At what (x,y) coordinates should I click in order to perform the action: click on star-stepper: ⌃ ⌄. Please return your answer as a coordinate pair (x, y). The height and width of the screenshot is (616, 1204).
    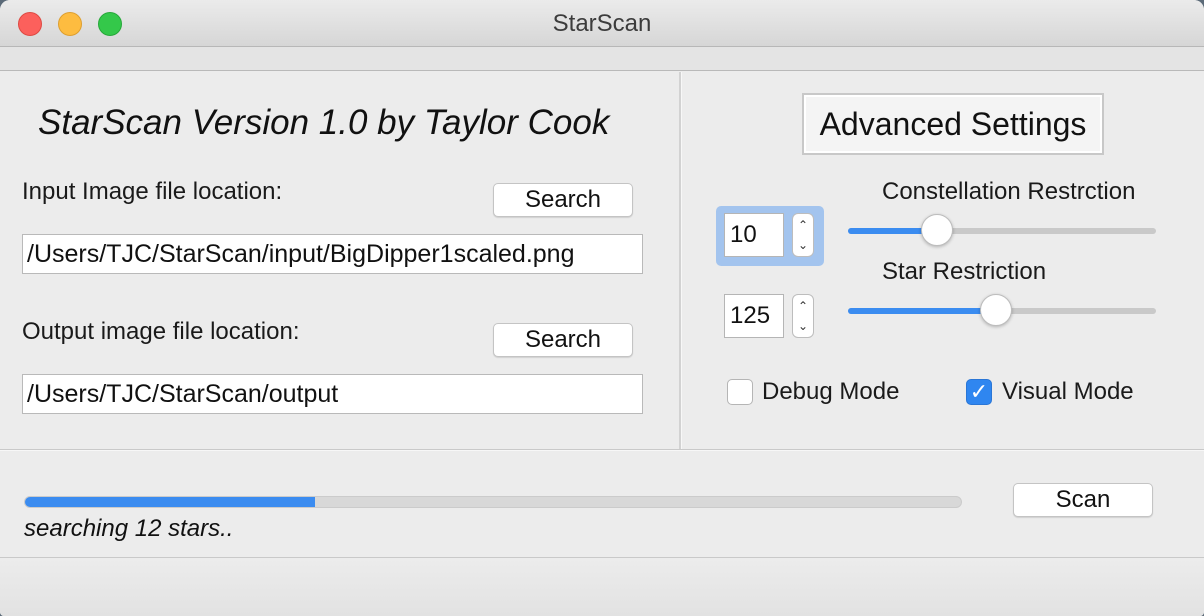
    Looking at the image, I should click on (803, 316).